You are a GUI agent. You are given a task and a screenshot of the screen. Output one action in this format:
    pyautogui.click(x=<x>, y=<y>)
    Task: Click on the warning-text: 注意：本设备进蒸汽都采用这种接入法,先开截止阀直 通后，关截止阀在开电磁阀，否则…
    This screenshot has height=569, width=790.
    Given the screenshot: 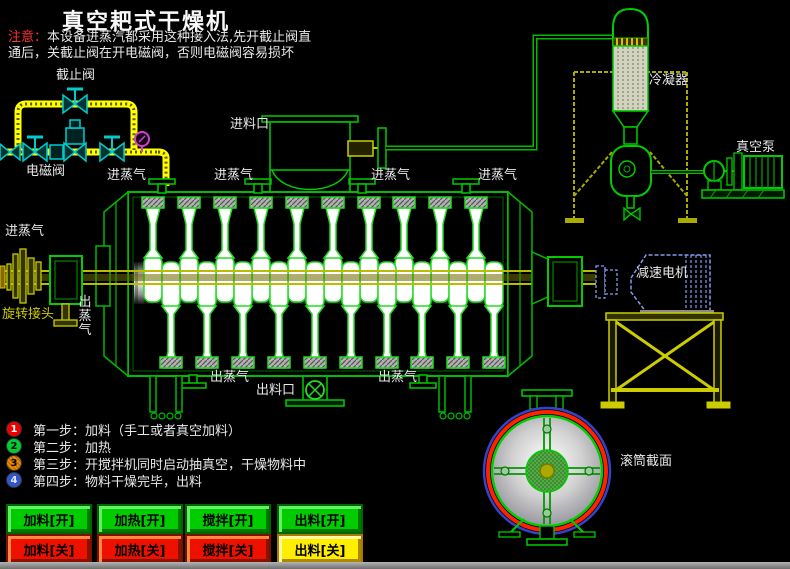 What is the action you would take?
    pyautogui.click(x=159, y=46)
    